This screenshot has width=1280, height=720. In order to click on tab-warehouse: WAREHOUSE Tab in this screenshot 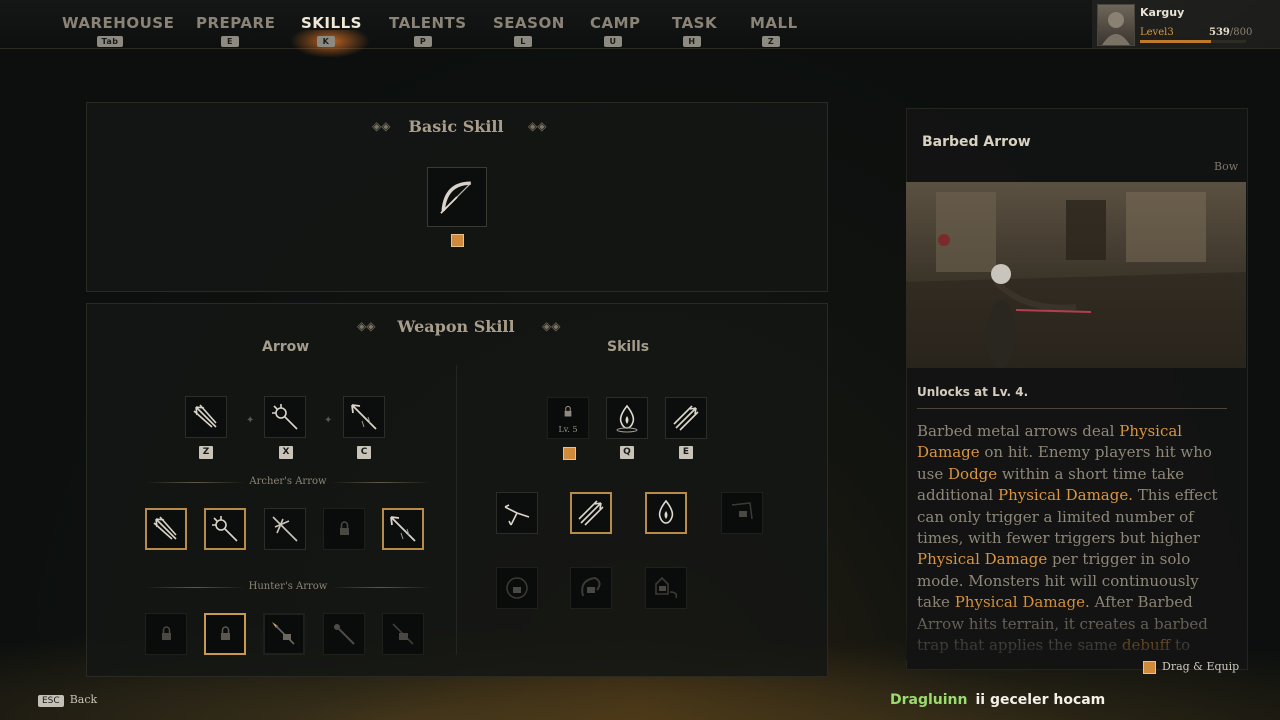, I will do `click(118, 30)`.